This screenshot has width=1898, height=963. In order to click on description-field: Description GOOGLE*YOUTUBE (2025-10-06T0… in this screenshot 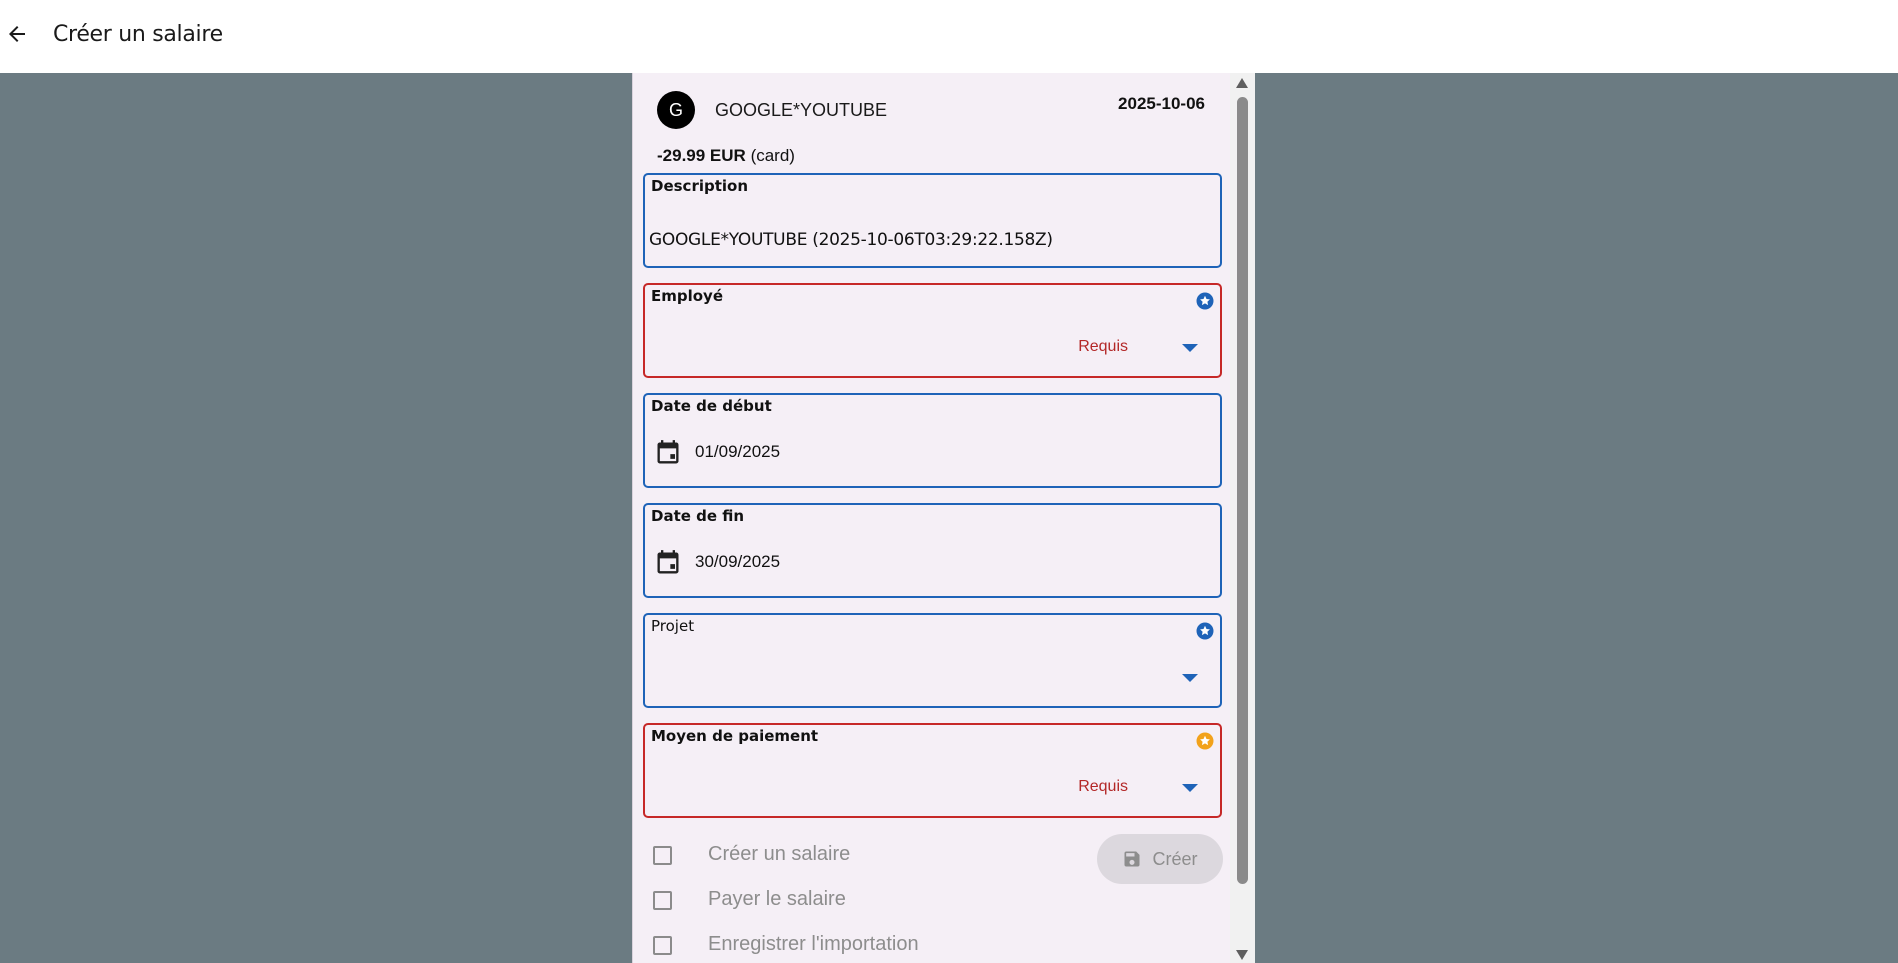, I will do `click(932, 220)`.